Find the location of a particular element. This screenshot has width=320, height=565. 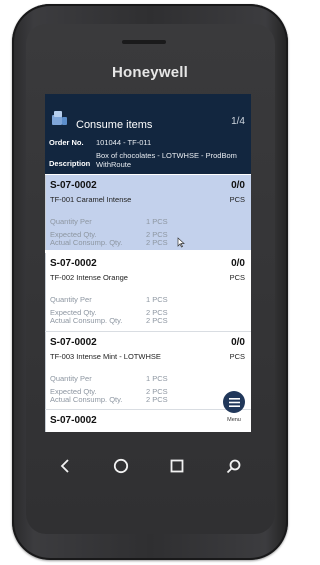

menu-button is located at coordinates (234, 402).